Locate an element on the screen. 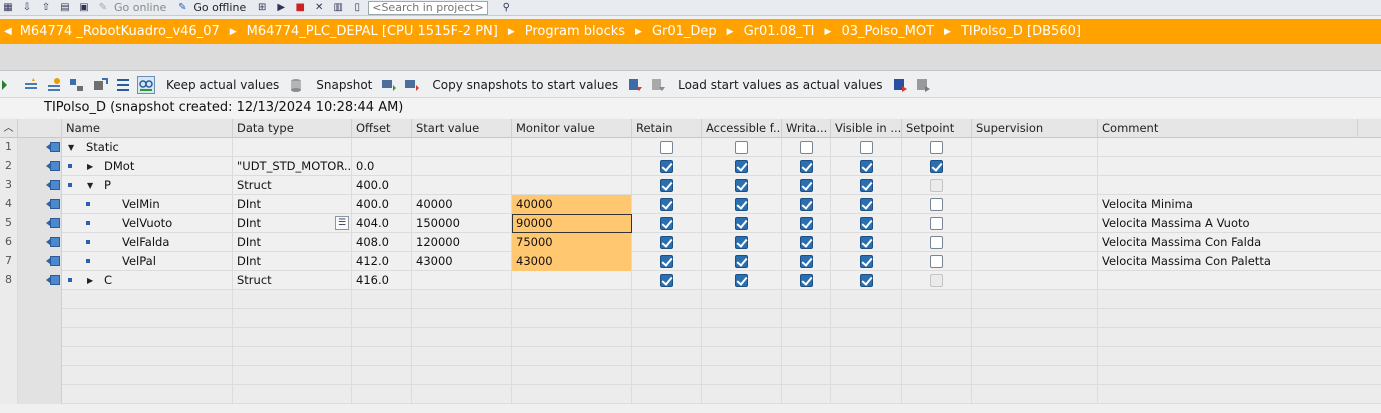 The height and width of the screenshot is (413, 1381). go-offline-icon: ✎ is located at coordinates (182, 8).